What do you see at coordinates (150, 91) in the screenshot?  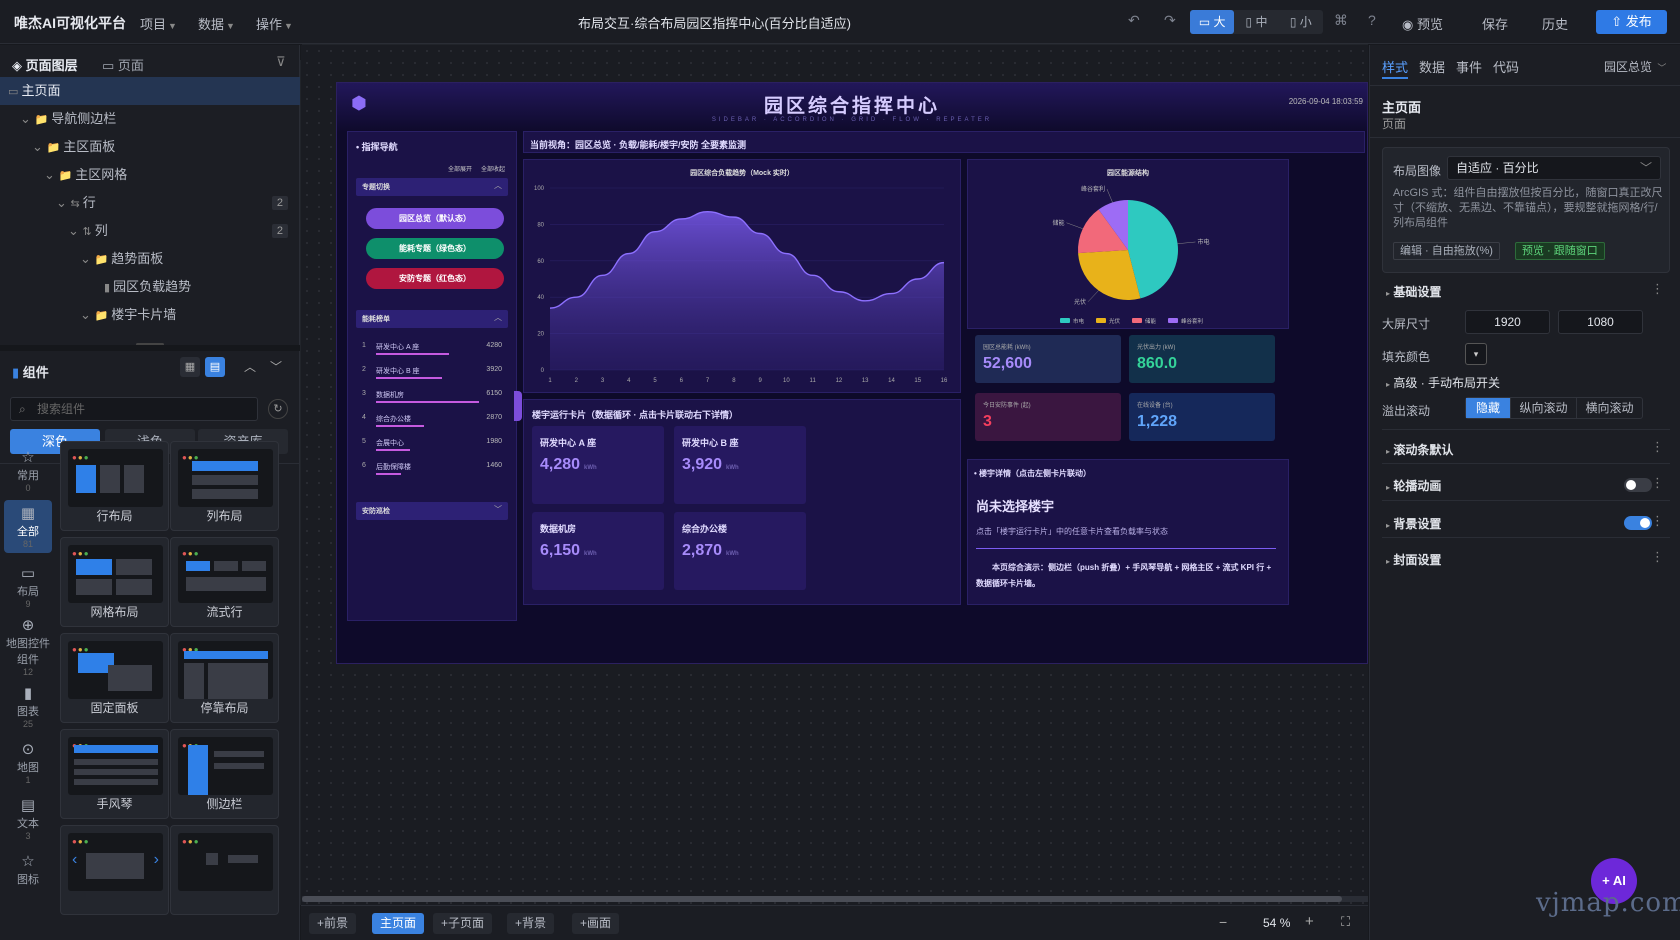 I see `tree-item: ▭ 主页面` at bounding box center [150, 91].